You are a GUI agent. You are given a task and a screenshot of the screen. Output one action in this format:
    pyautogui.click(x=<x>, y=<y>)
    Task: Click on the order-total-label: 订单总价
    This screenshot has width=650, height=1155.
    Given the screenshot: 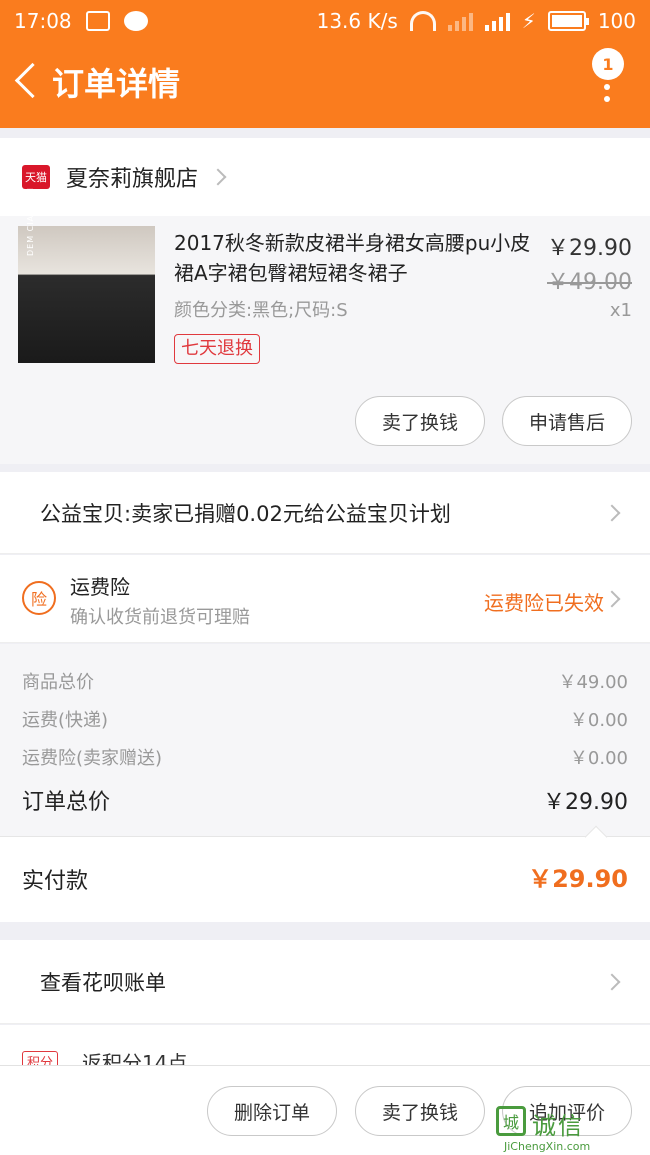 What is the action you would take?
    pyautogui.click(x=66, y=802)
    